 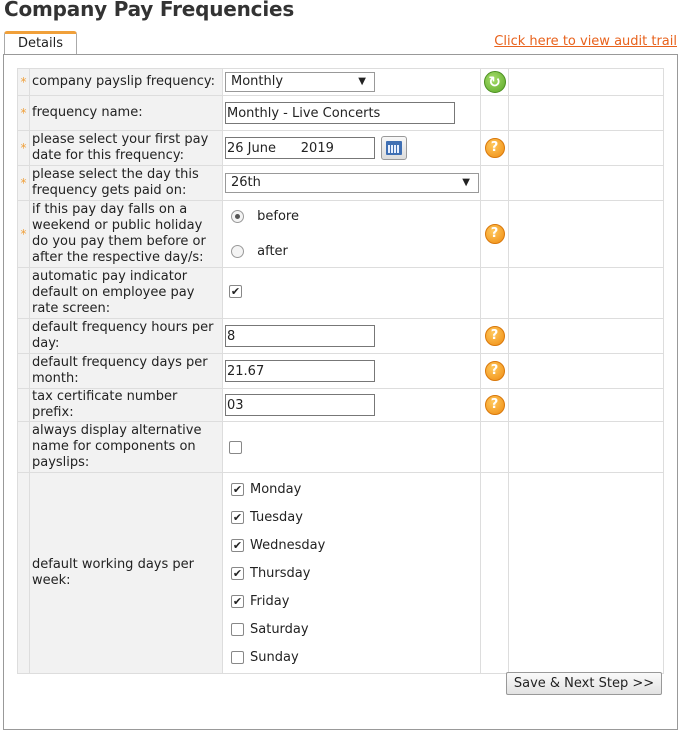 What do you see at coordinates (288, 545) in the screenshot?
I see `working-day-label: Wednesday` at bounding box center [288, 545].